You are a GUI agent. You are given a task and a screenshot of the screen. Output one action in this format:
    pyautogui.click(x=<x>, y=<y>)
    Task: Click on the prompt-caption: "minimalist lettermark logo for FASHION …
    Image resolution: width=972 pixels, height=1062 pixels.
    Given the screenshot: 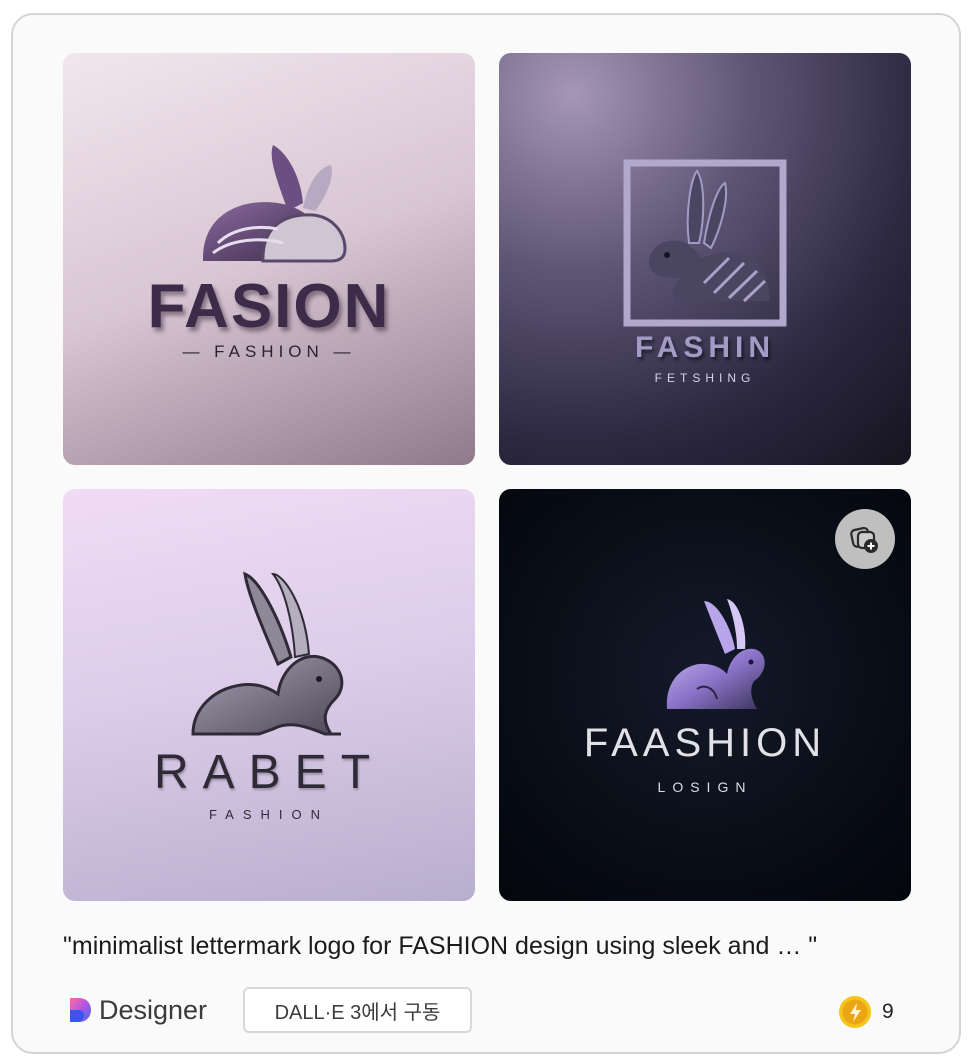 What is the action you would take?
    pyautogui.click(x=440, y=946)
    